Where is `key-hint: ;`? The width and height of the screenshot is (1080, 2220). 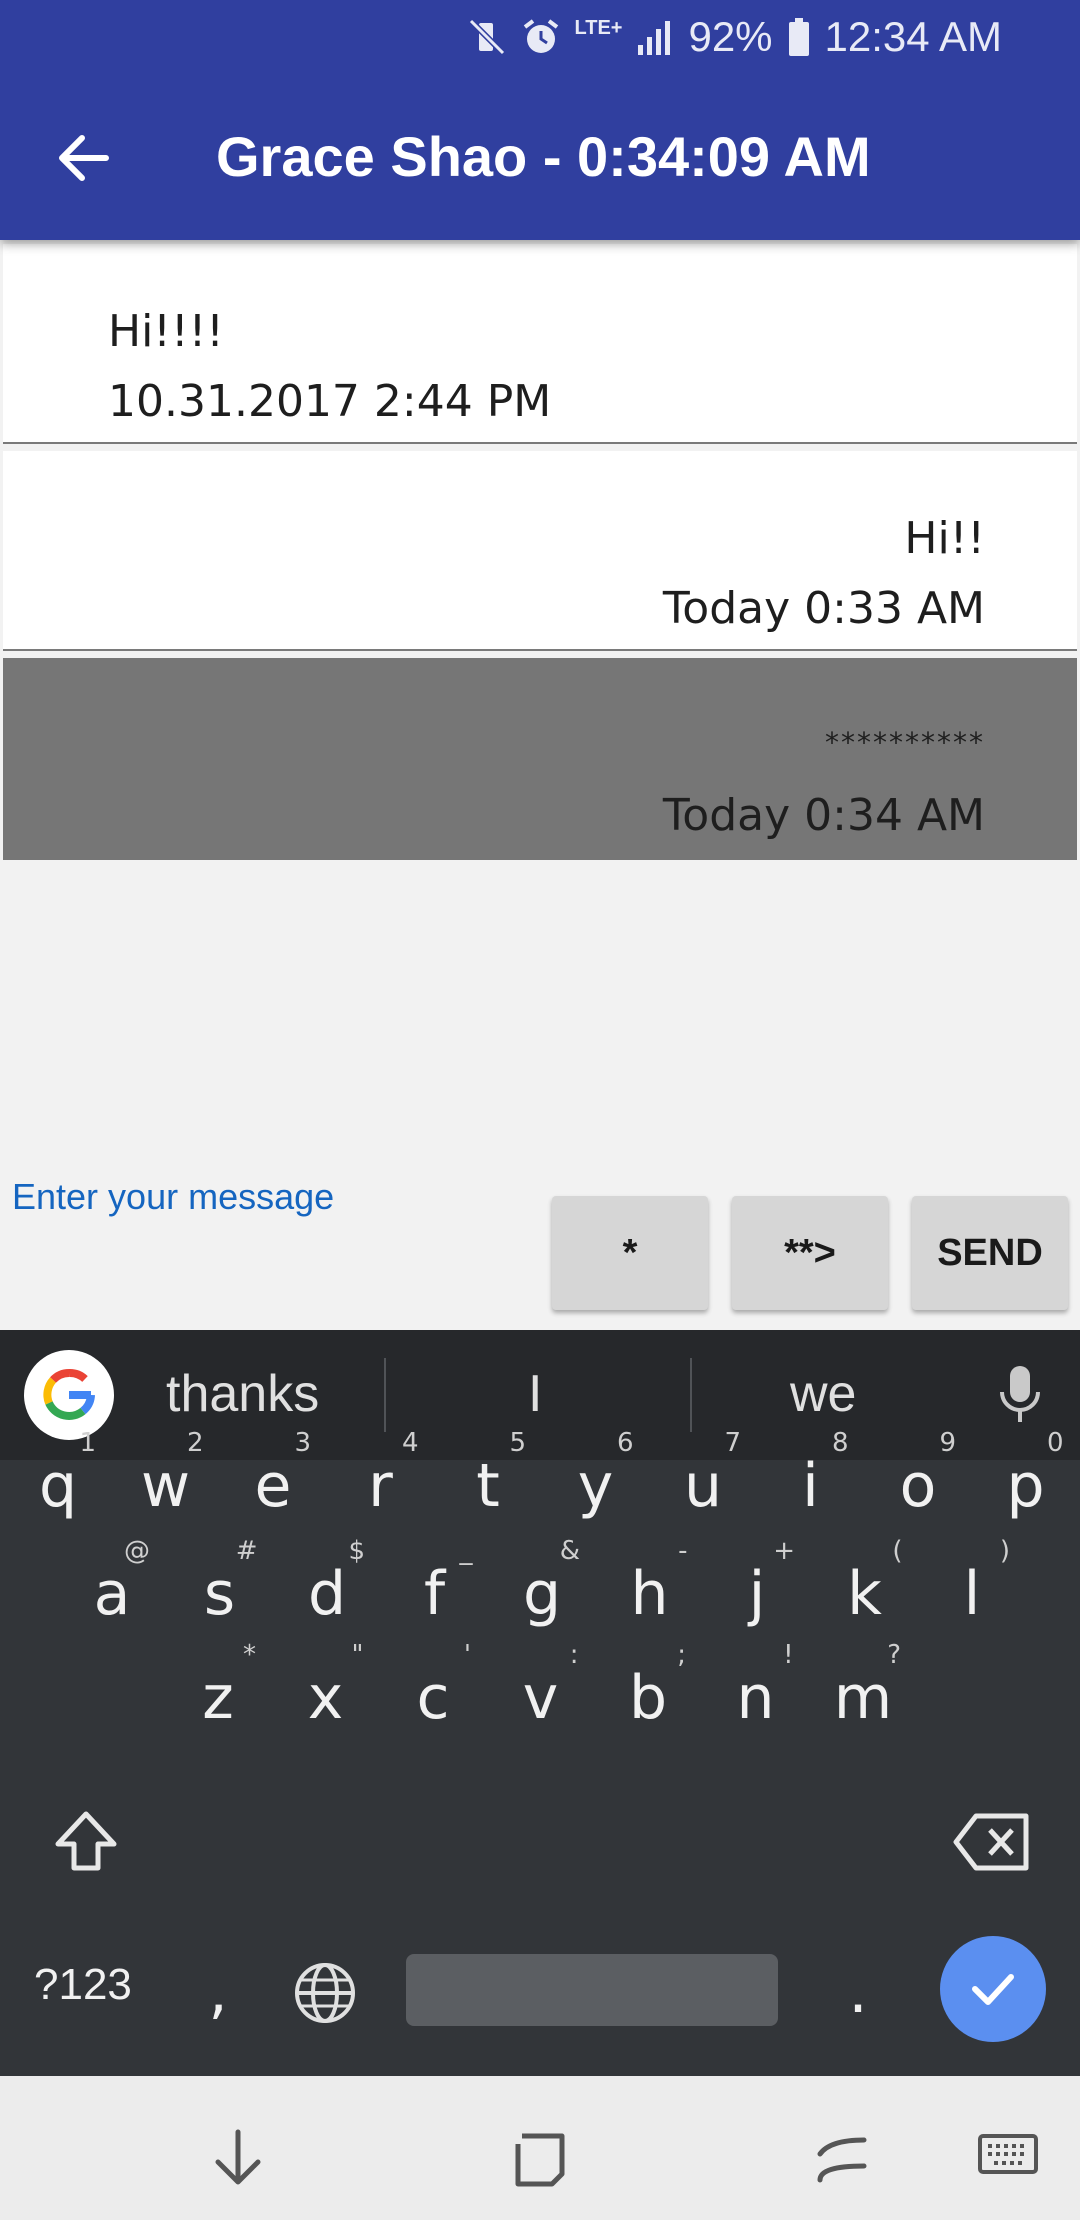 key-hint: ; is located at coordinates (681, 1655).